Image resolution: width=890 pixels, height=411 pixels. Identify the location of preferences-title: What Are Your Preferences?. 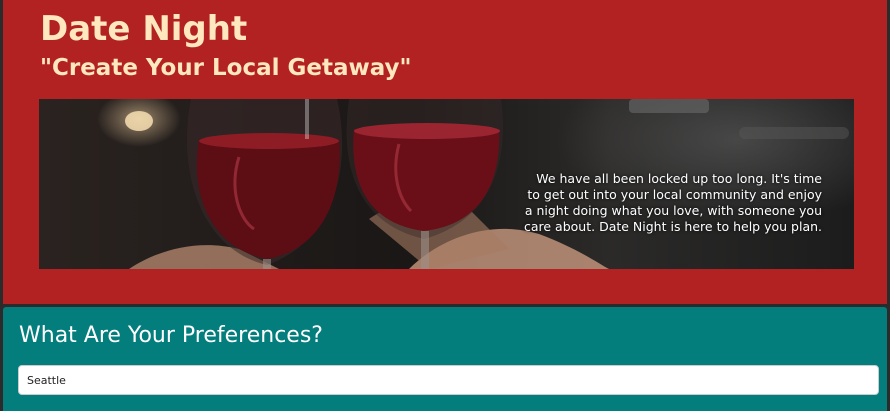
(171, 335).